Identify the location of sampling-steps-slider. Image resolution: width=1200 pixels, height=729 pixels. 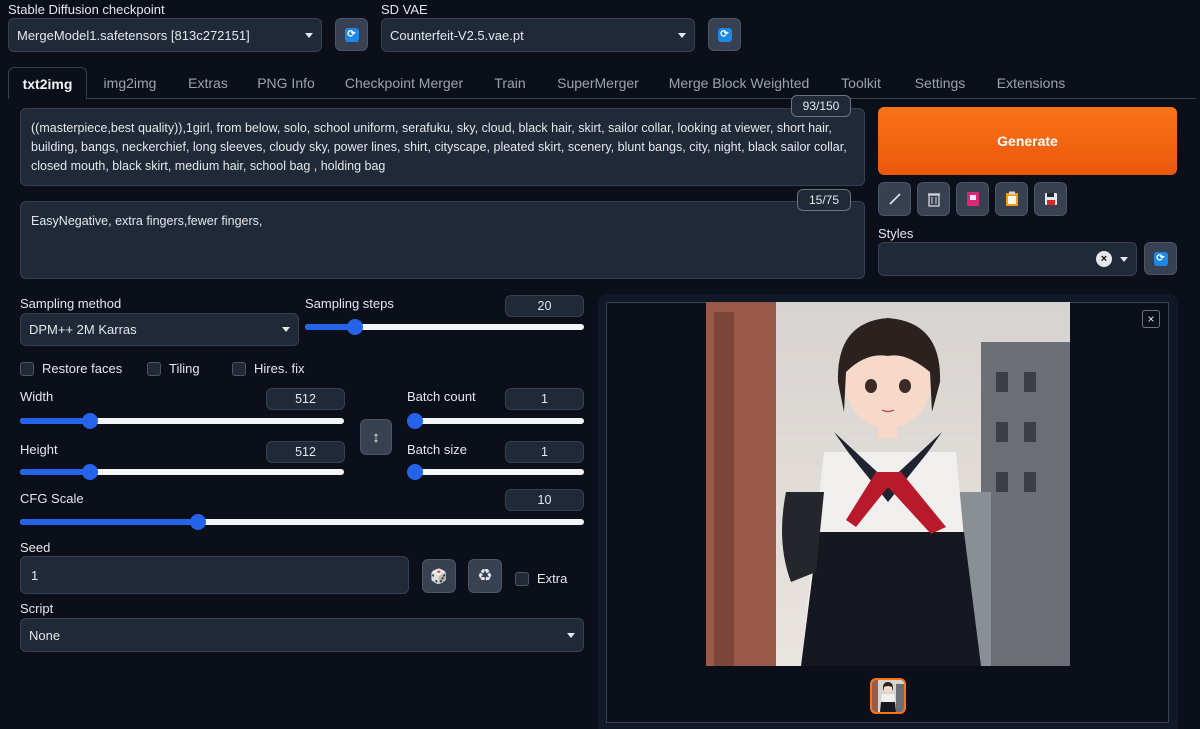
(444, 327).